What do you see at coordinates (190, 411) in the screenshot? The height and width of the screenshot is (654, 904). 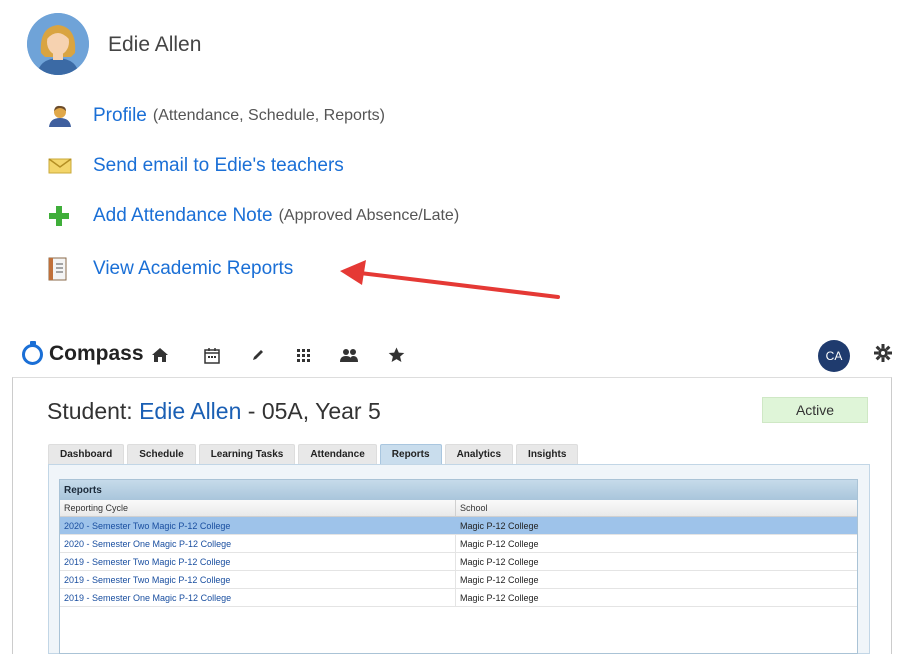 I see `student-name-link: Edie Allen` at bounding box center [190, 411].